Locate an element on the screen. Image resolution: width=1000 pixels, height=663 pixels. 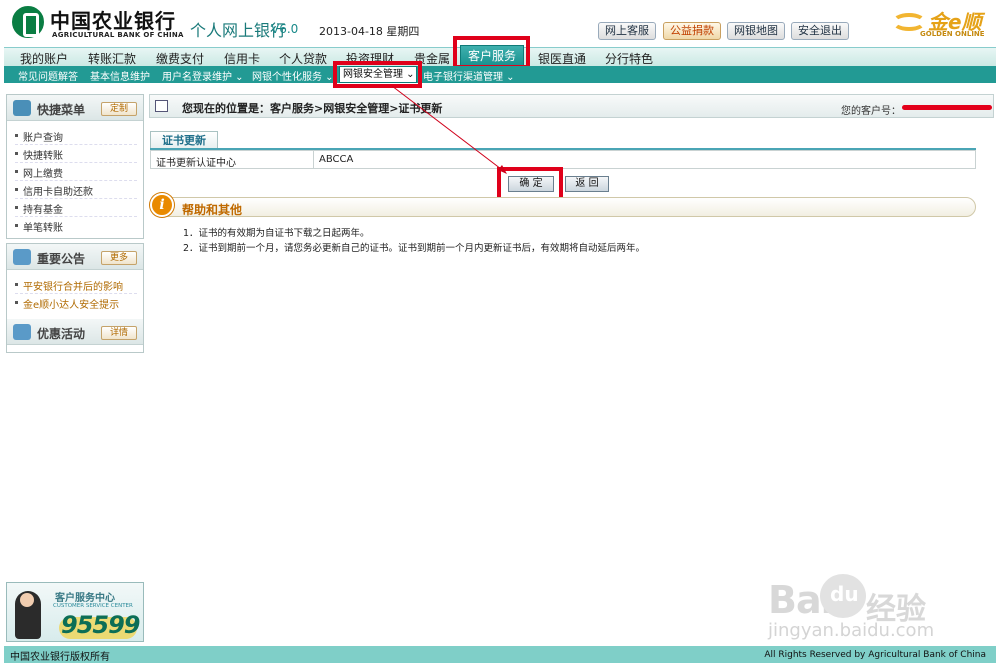
form-row: 证书更新认证中心 ABCCA is located at coordinates (563, 159).